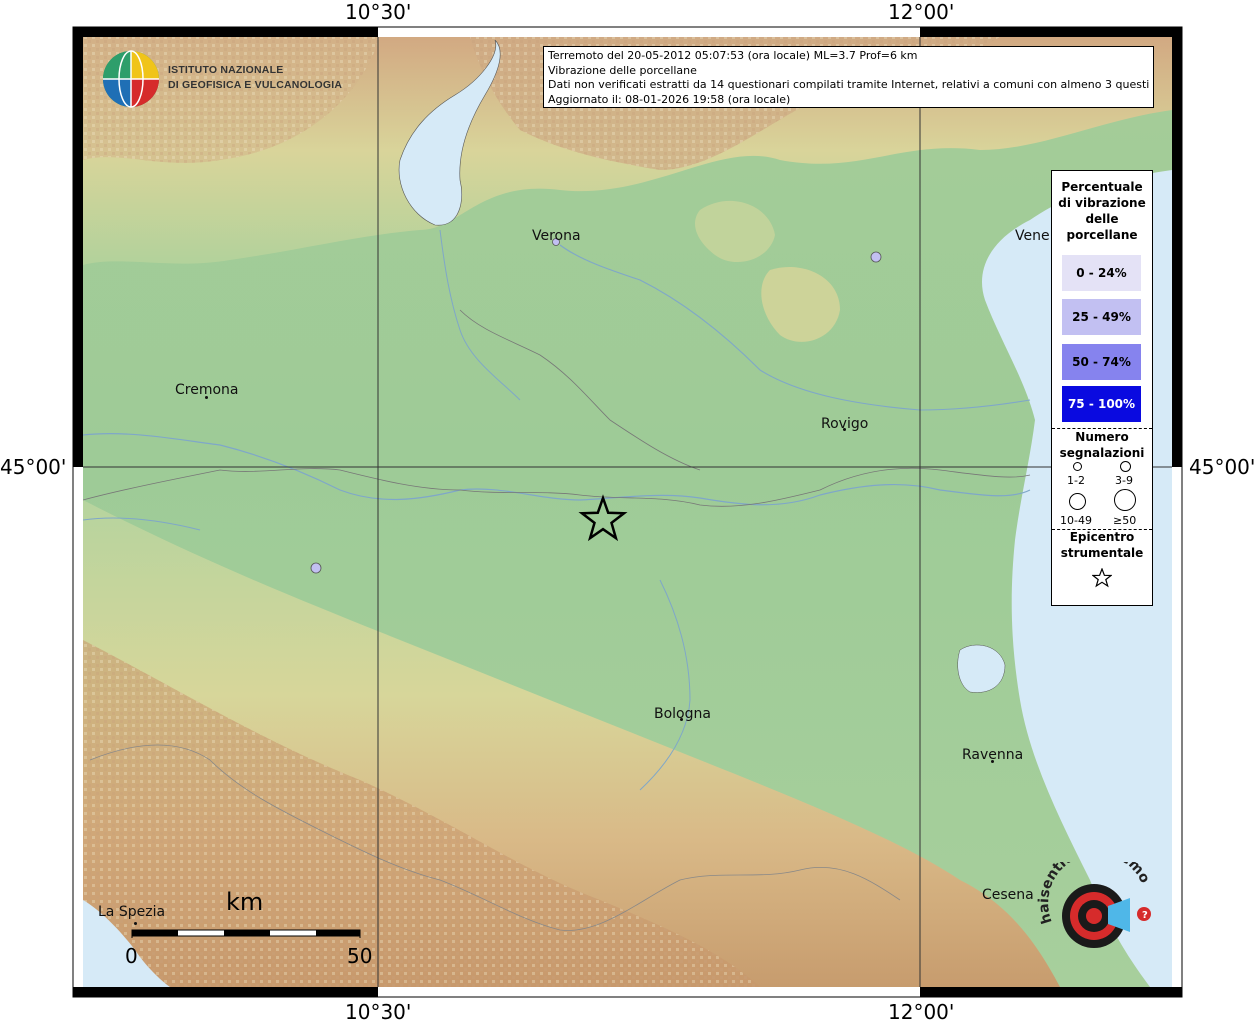 The height and width of the screenshot is (1024, 1255). I want to click on scale-bar-start: 0, so click(131, 956).